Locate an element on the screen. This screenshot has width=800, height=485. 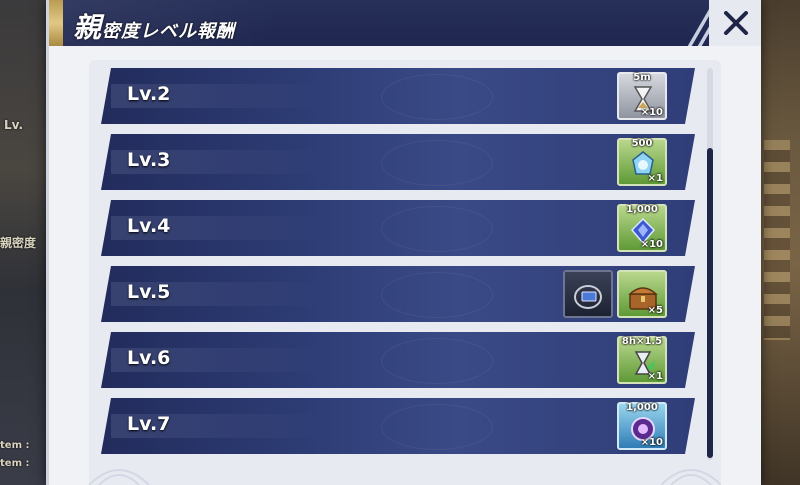
reward-row: Lv.5 ×5 is located at coordinates (398, 294).